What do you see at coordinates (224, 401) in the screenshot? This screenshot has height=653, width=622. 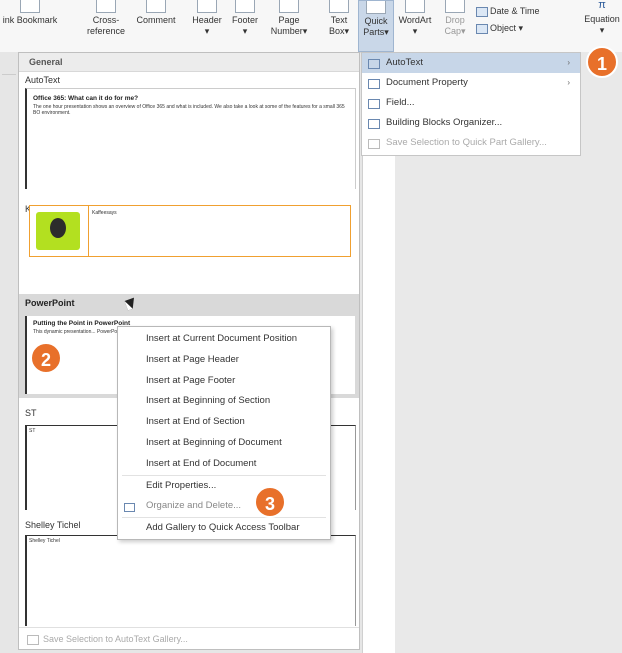 I see `ctx-insert-beginning-section: Insert at Beginning of Section` at bounding box center [224, 401].